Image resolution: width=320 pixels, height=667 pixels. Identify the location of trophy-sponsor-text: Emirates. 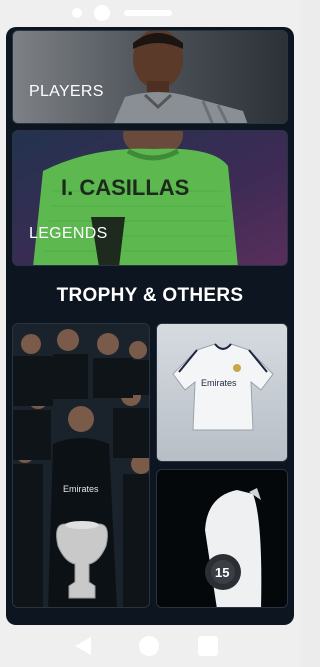
(81, 489).